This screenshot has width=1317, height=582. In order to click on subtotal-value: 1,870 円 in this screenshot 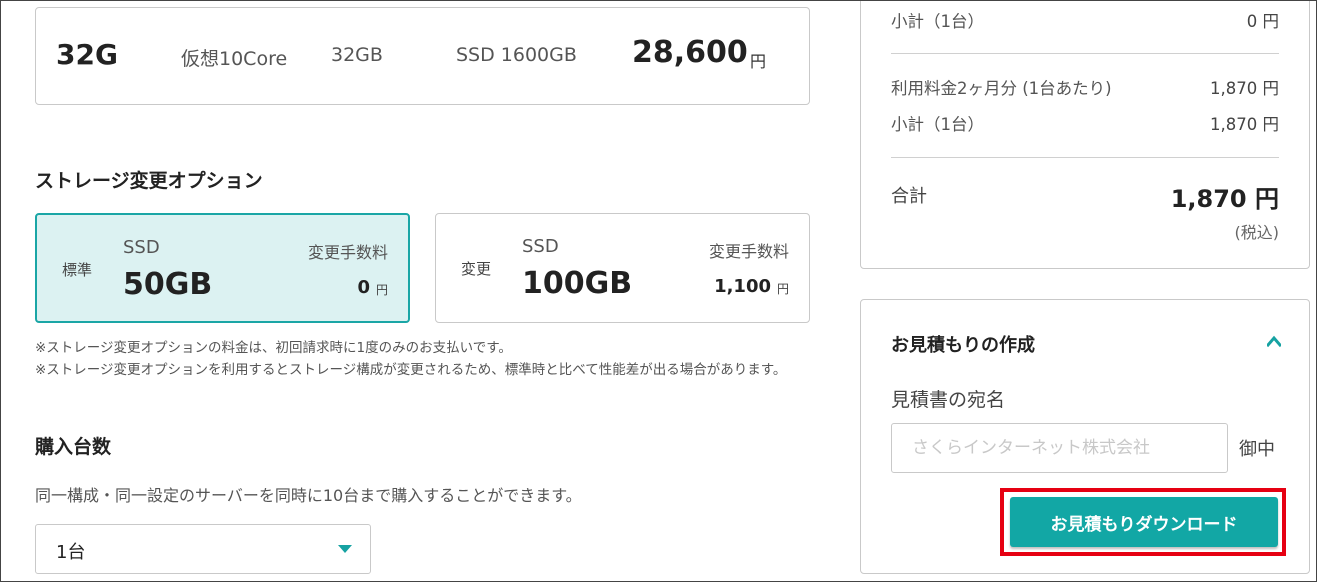, I will do `click(1244, 124)`.